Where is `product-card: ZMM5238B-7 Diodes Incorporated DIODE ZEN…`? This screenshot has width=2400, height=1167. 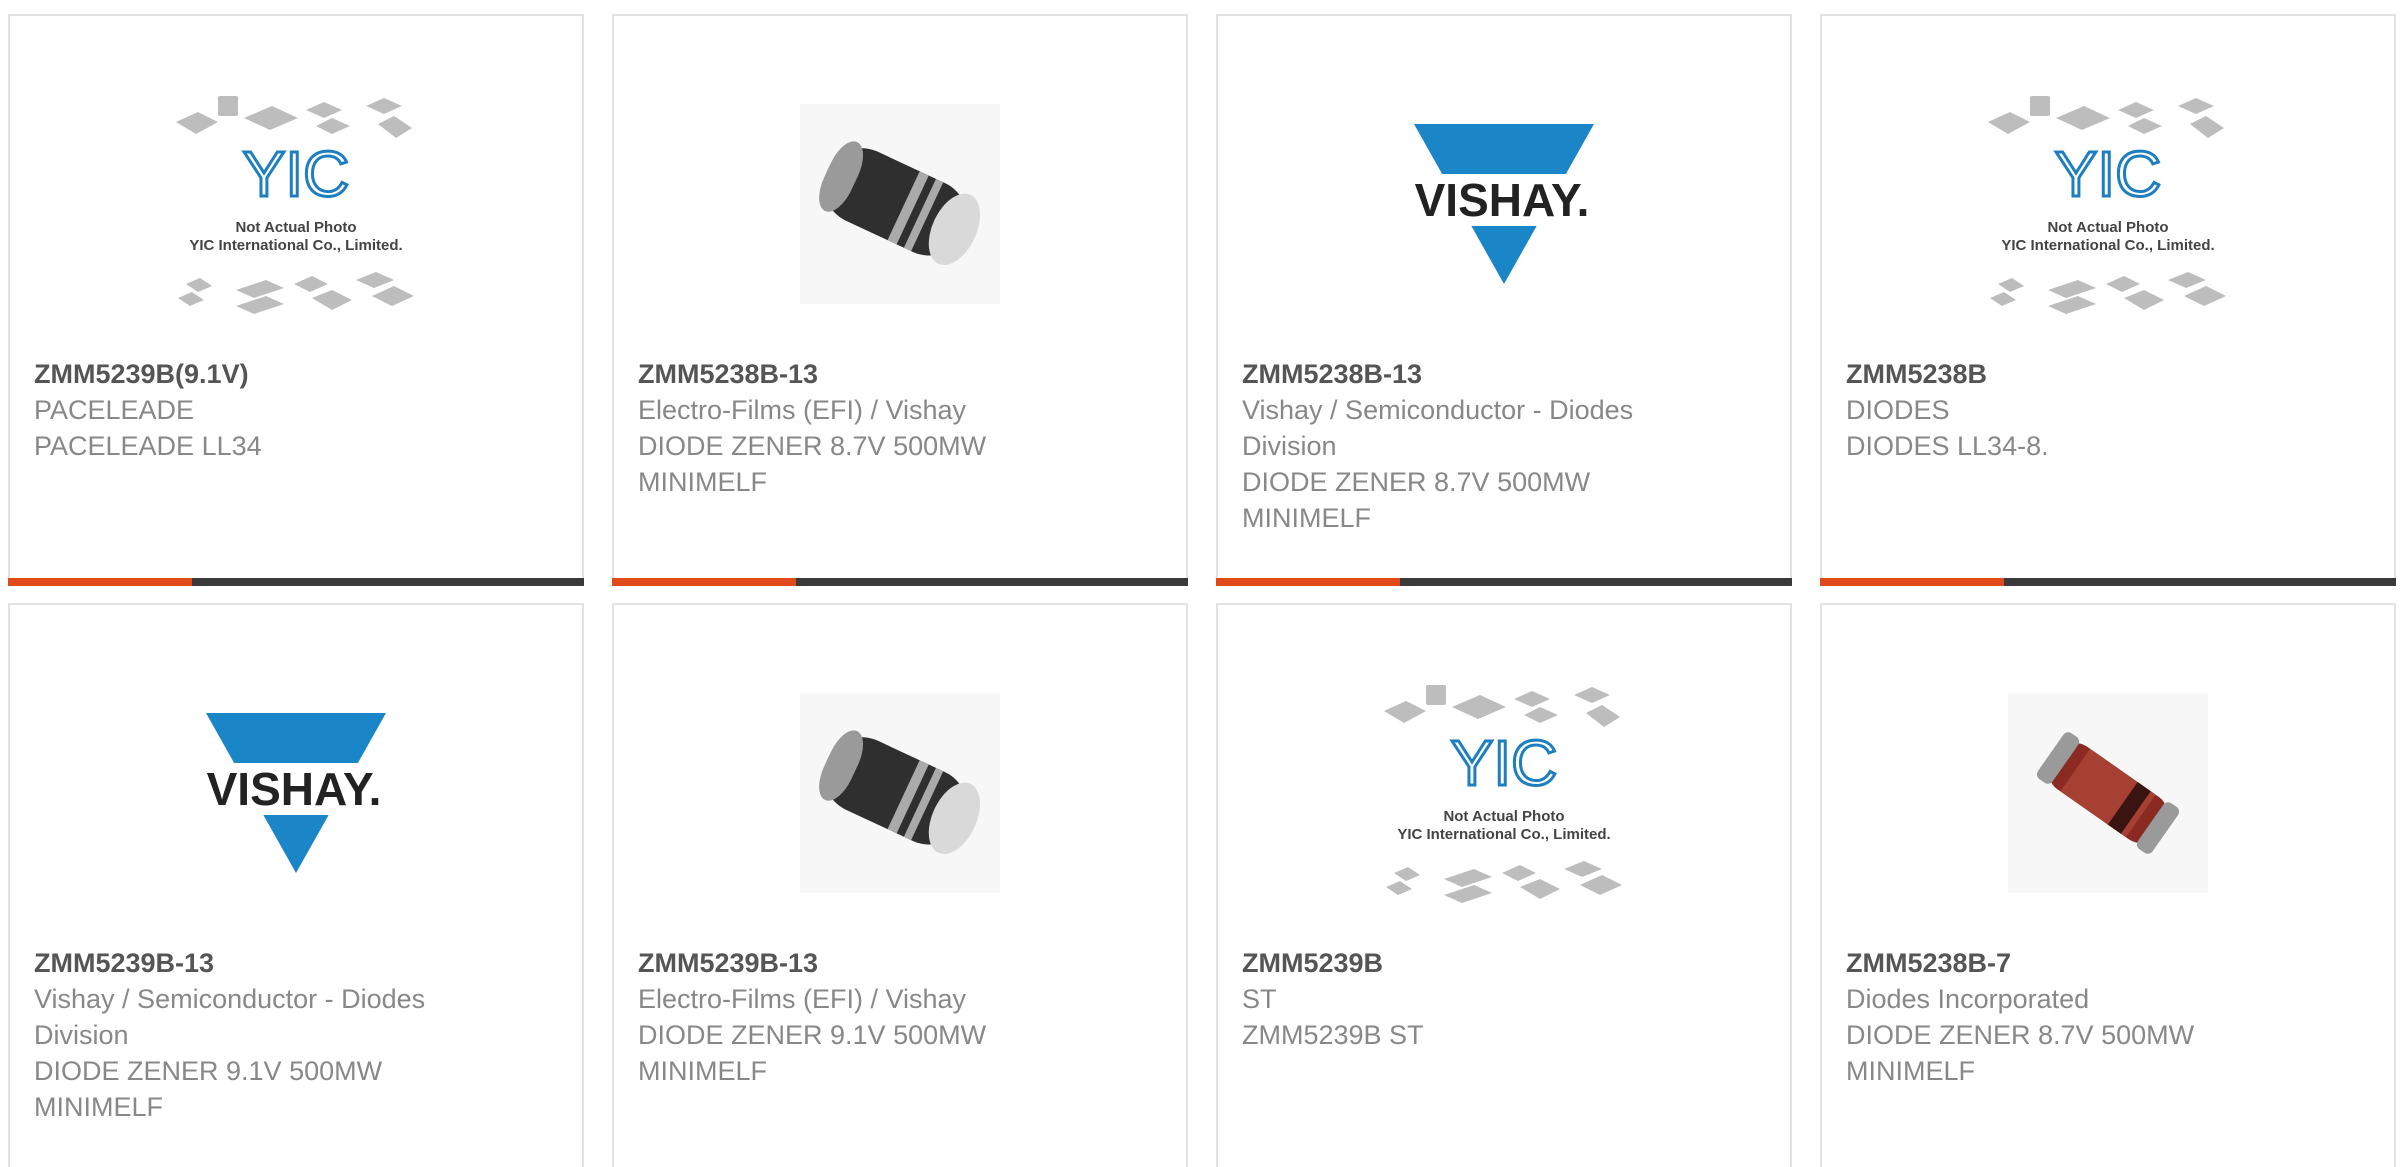 product-card: ZMM5238B-7 Diodes Incorporated DIODE ZEN… is located at coordinates (2108, 885).